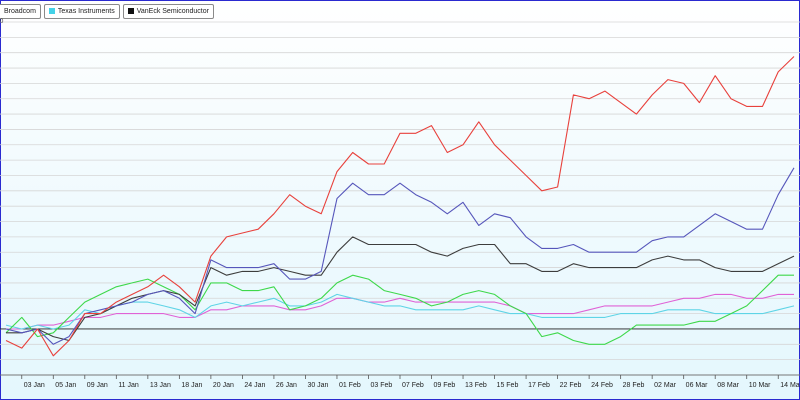  I want to click on x-tick-label: 13 Feb, so click(476, 385).